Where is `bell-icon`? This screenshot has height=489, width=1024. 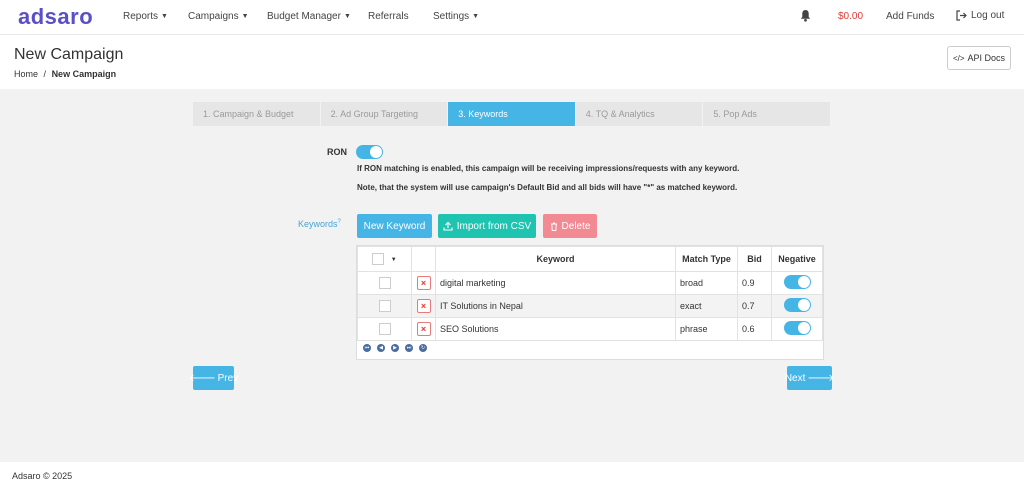
bell-icon is located at coordinates (805, 15).